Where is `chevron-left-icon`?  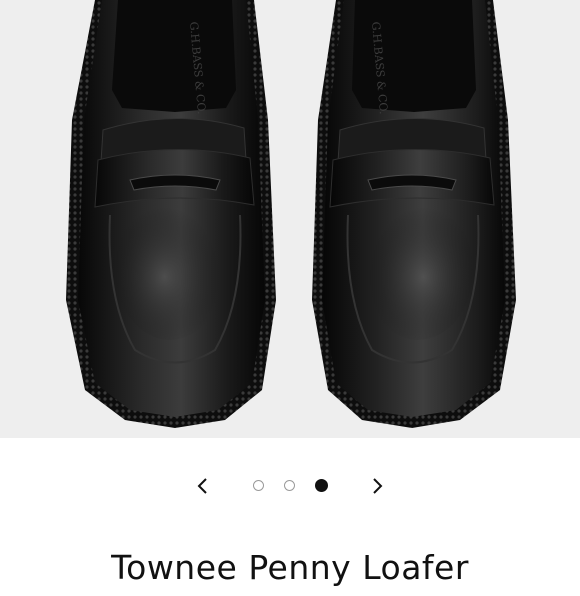 chevron-left-icon is located at coordinates (202, 486).